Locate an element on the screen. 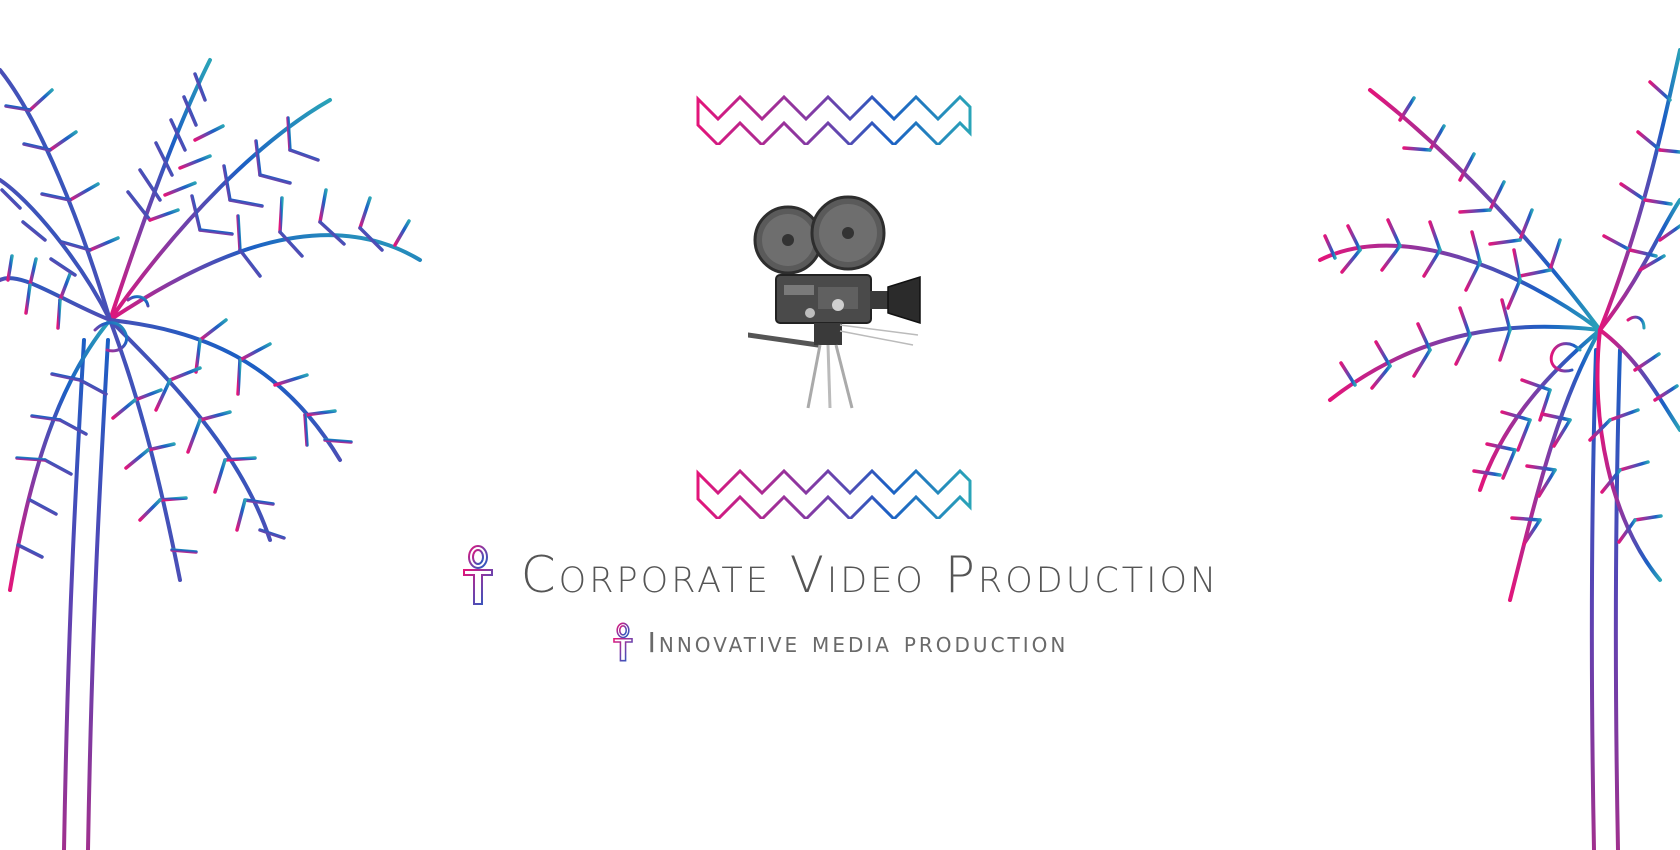 This screenshot has height=850, width=1680. ankh-icon is located at coordinates (477, 575).